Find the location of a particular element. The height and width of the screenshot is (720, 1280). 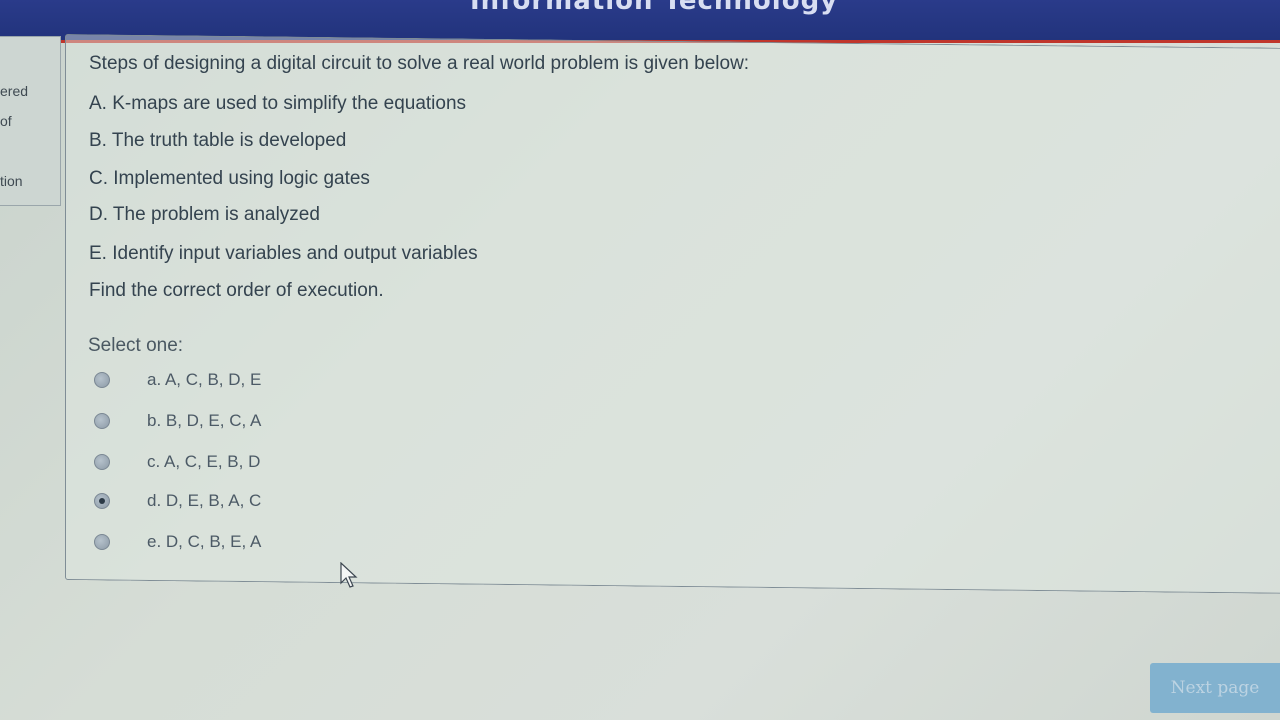

question-step-d: D. The problem is analyzed is located at coordinates (204, 214).